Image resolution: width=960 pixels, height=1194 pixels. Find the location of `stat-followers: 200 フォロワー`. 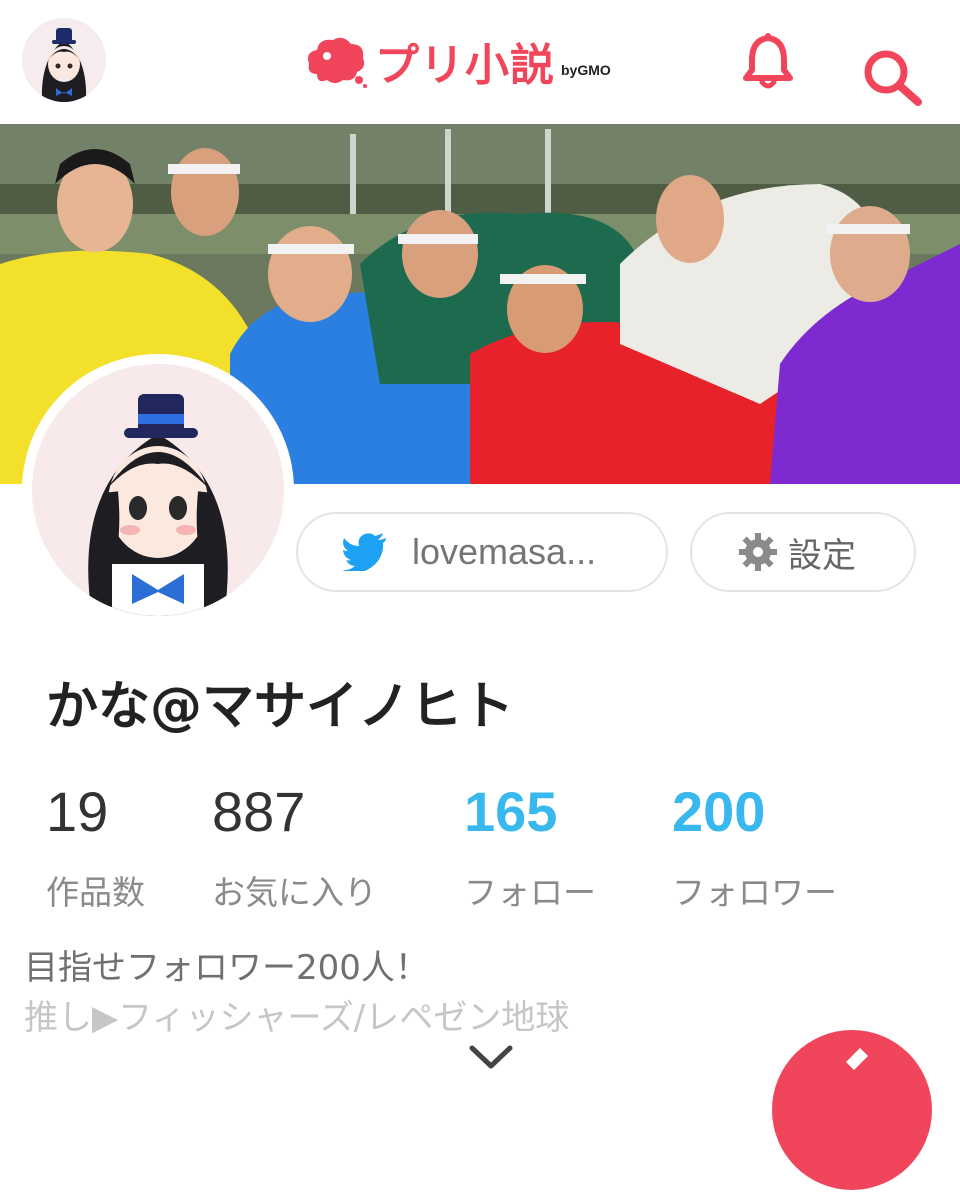

stat-followers: 200 フォロワー is located at coordinates (754, 849).